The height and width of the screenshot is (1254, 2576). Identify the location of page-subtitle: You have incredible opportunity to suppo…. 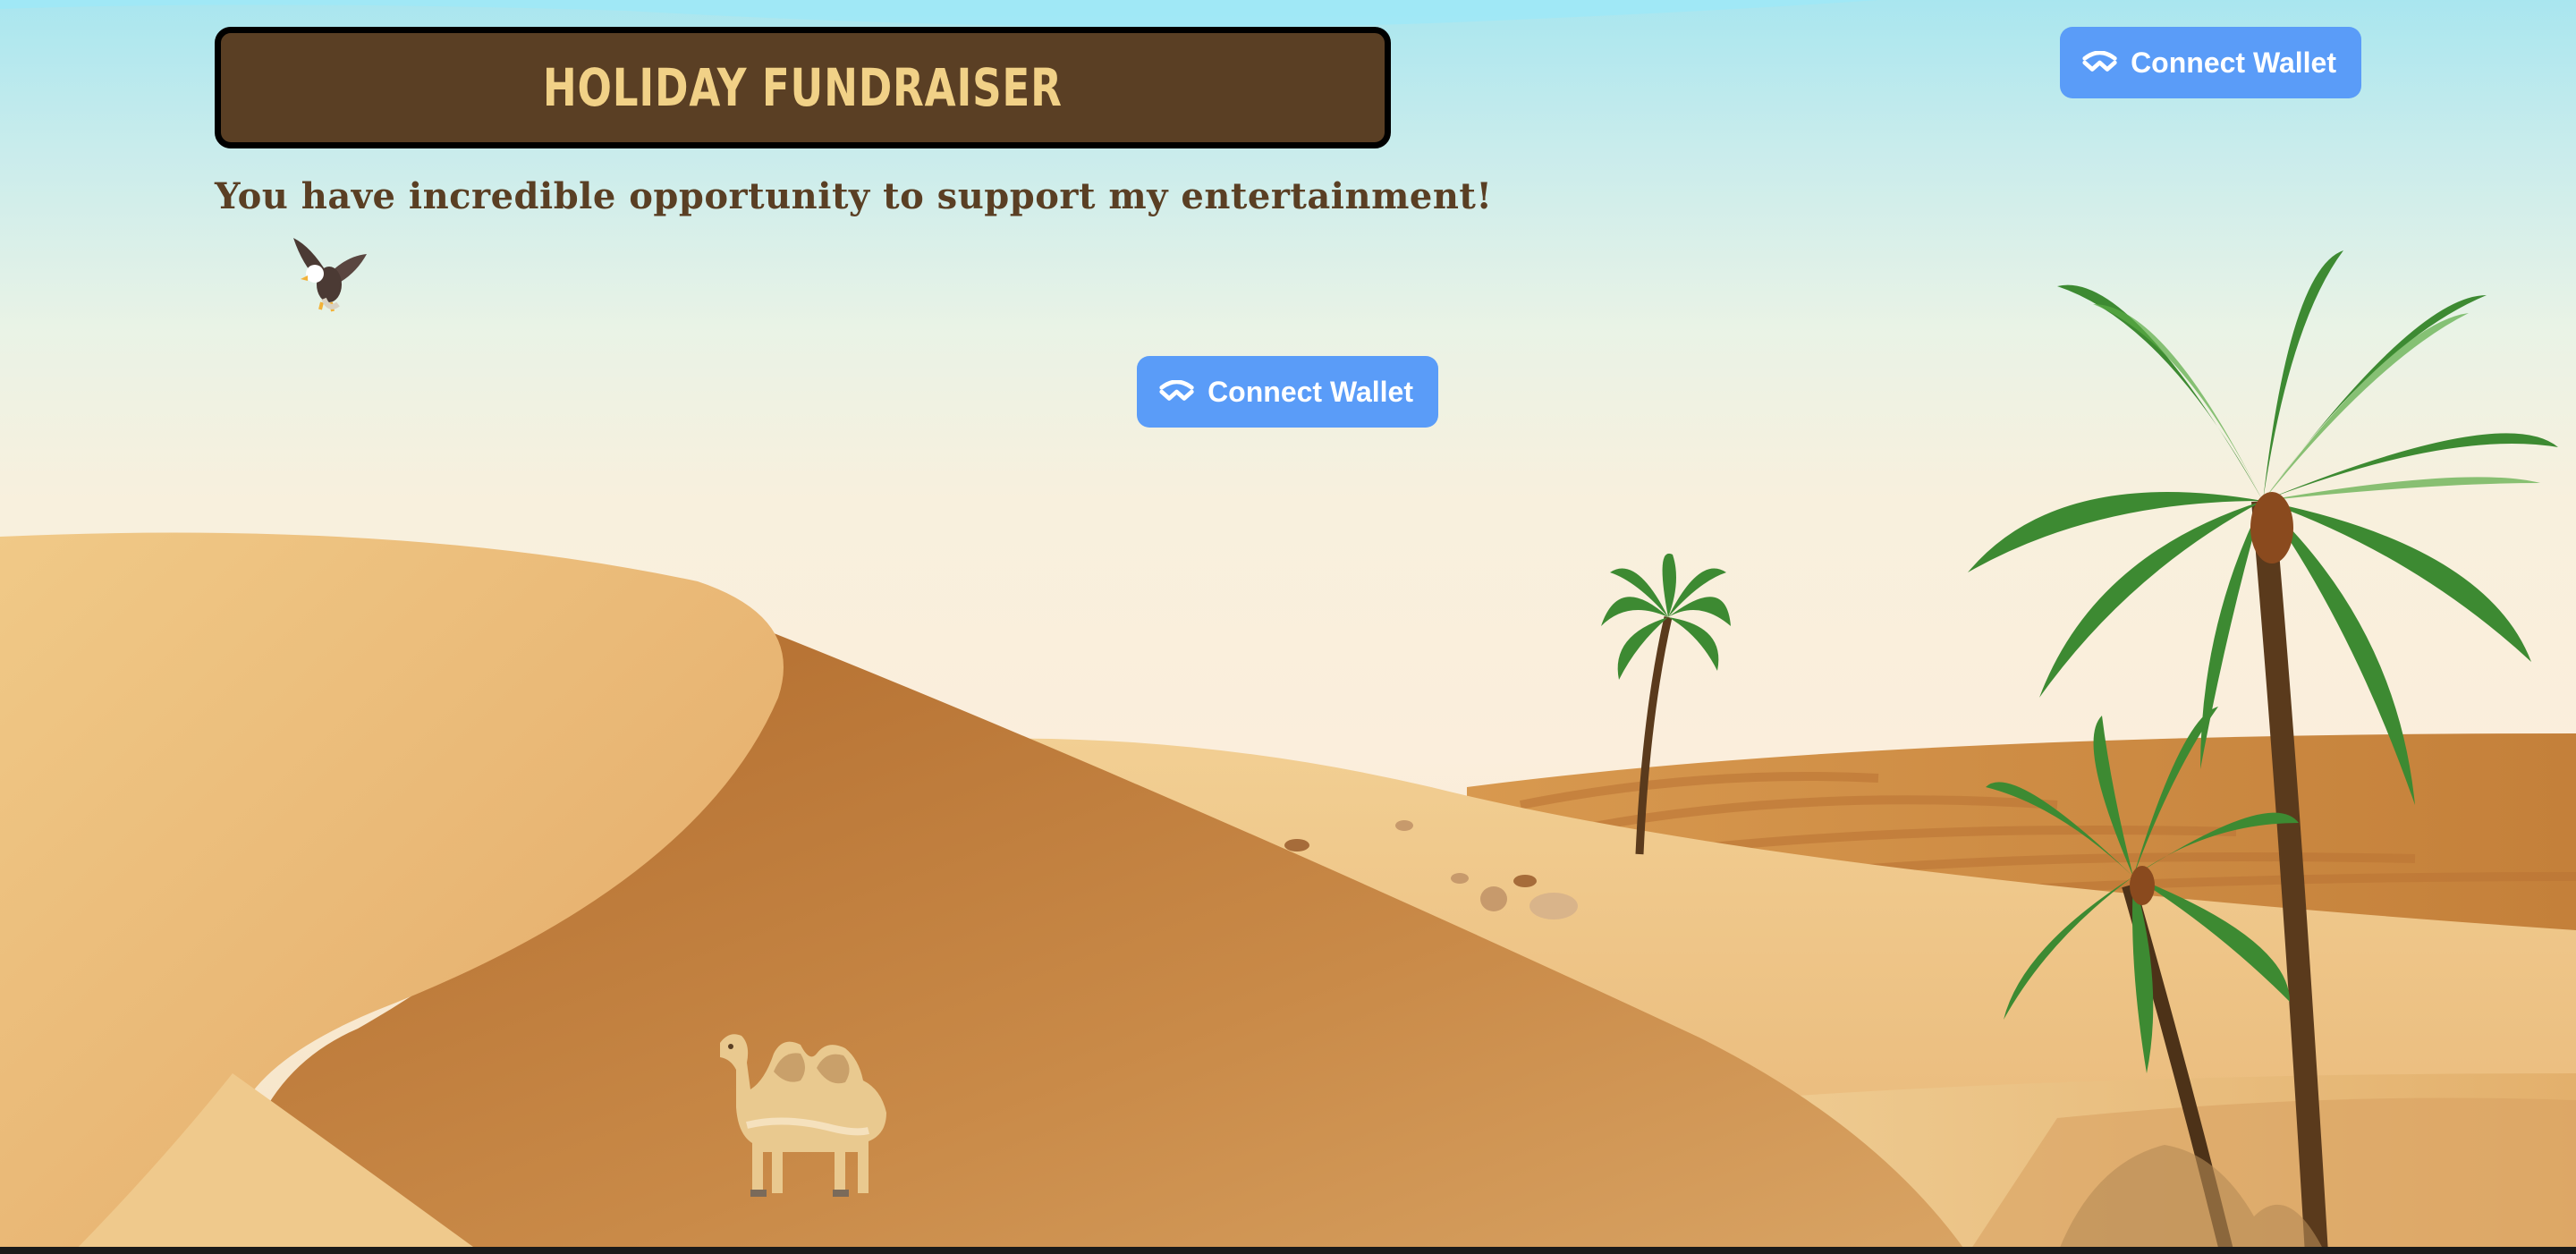
(854, 196).